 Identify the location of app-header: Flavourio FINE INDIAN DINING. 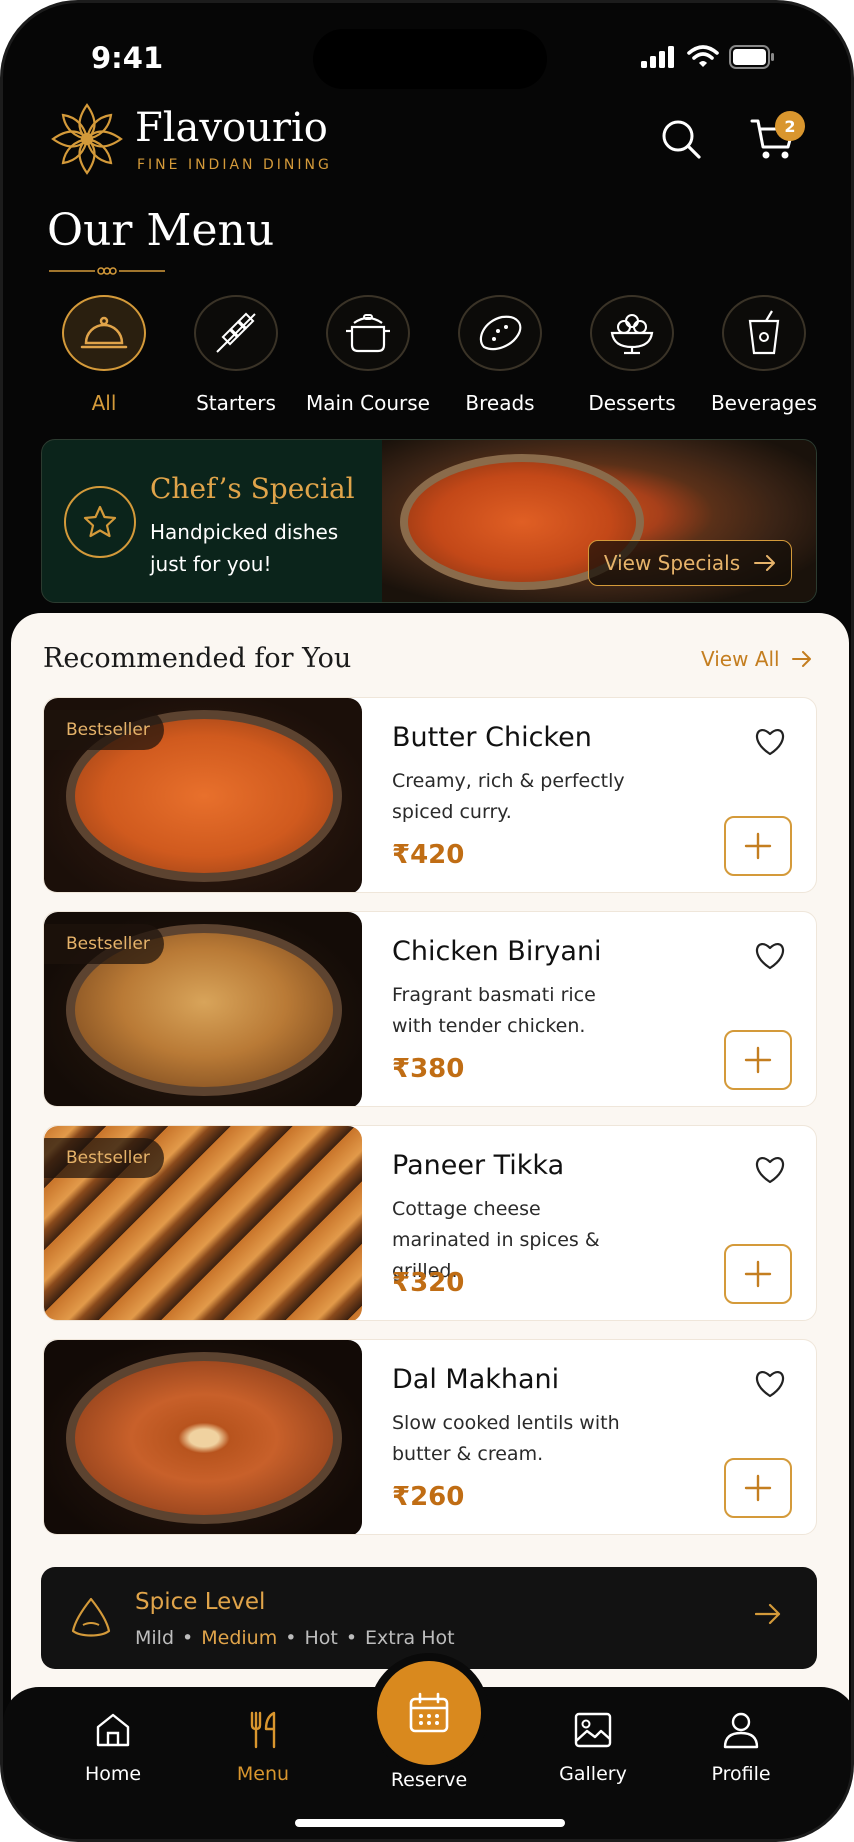
(430, 139).